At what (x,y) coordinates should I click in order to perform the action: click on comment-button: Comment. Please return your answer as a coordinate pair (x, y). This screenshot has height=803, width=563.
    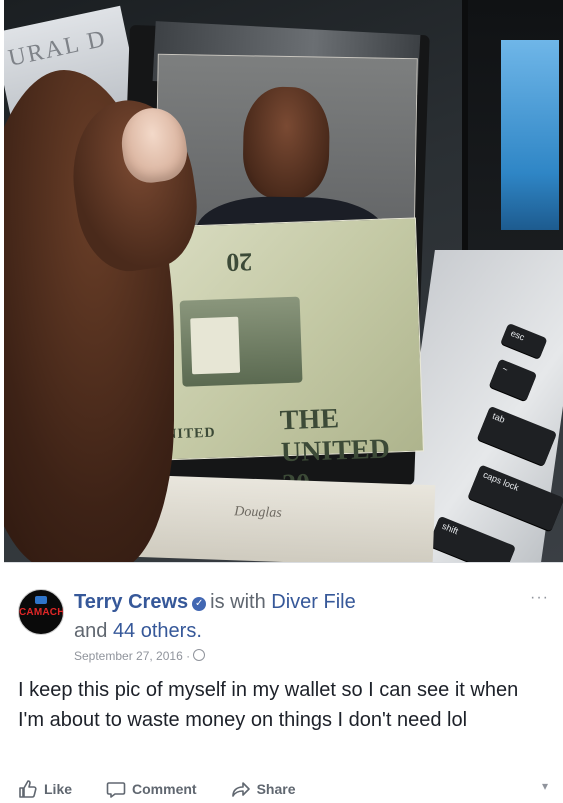
    Looking at the image, I should click on (151, 789).